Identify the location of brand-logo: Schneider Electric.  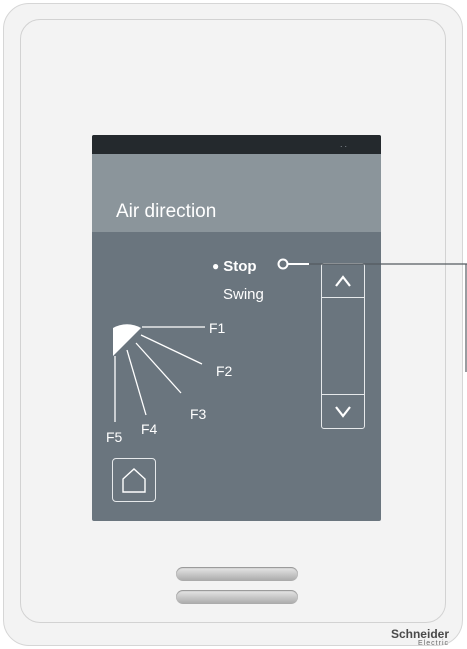
(420, 638).